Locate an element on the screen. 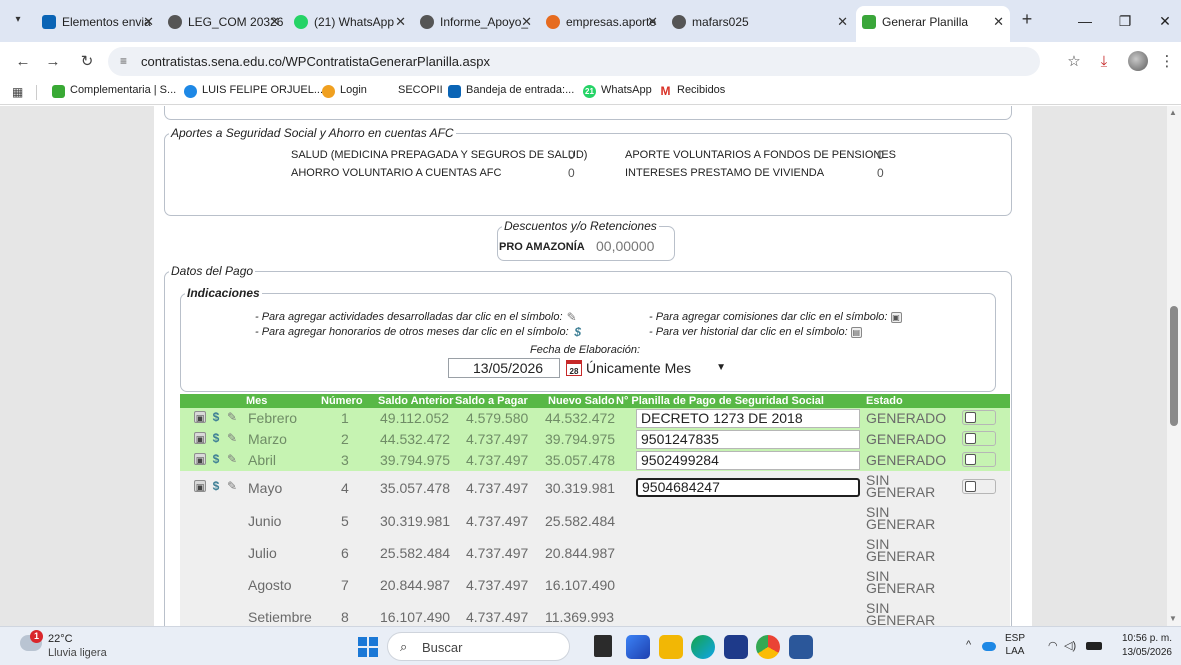 Image resolution: width=1181 pixels, height=665 pixels. store-icon is located at coordinates (736, 647).